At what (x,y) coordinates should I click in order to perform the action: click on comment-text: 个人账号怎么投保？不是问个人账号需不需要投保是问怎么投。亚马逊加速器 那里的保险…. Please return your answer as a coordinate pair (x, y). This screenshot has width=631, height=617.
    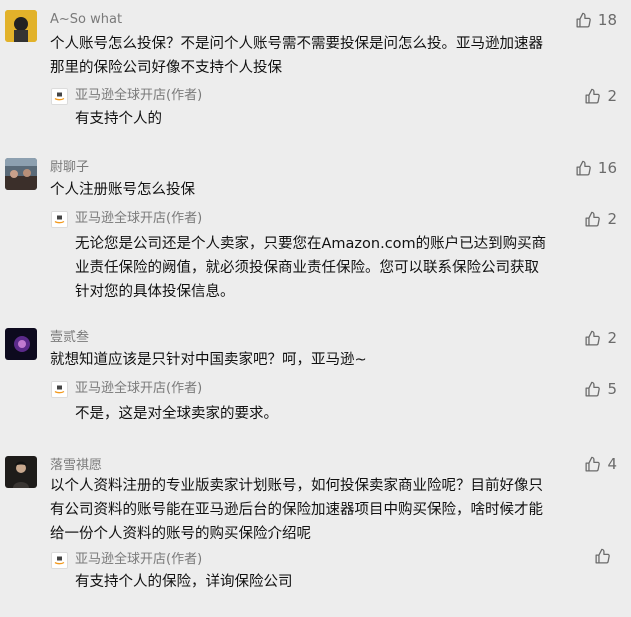
    Looking at the image, I should click on (332, 56).